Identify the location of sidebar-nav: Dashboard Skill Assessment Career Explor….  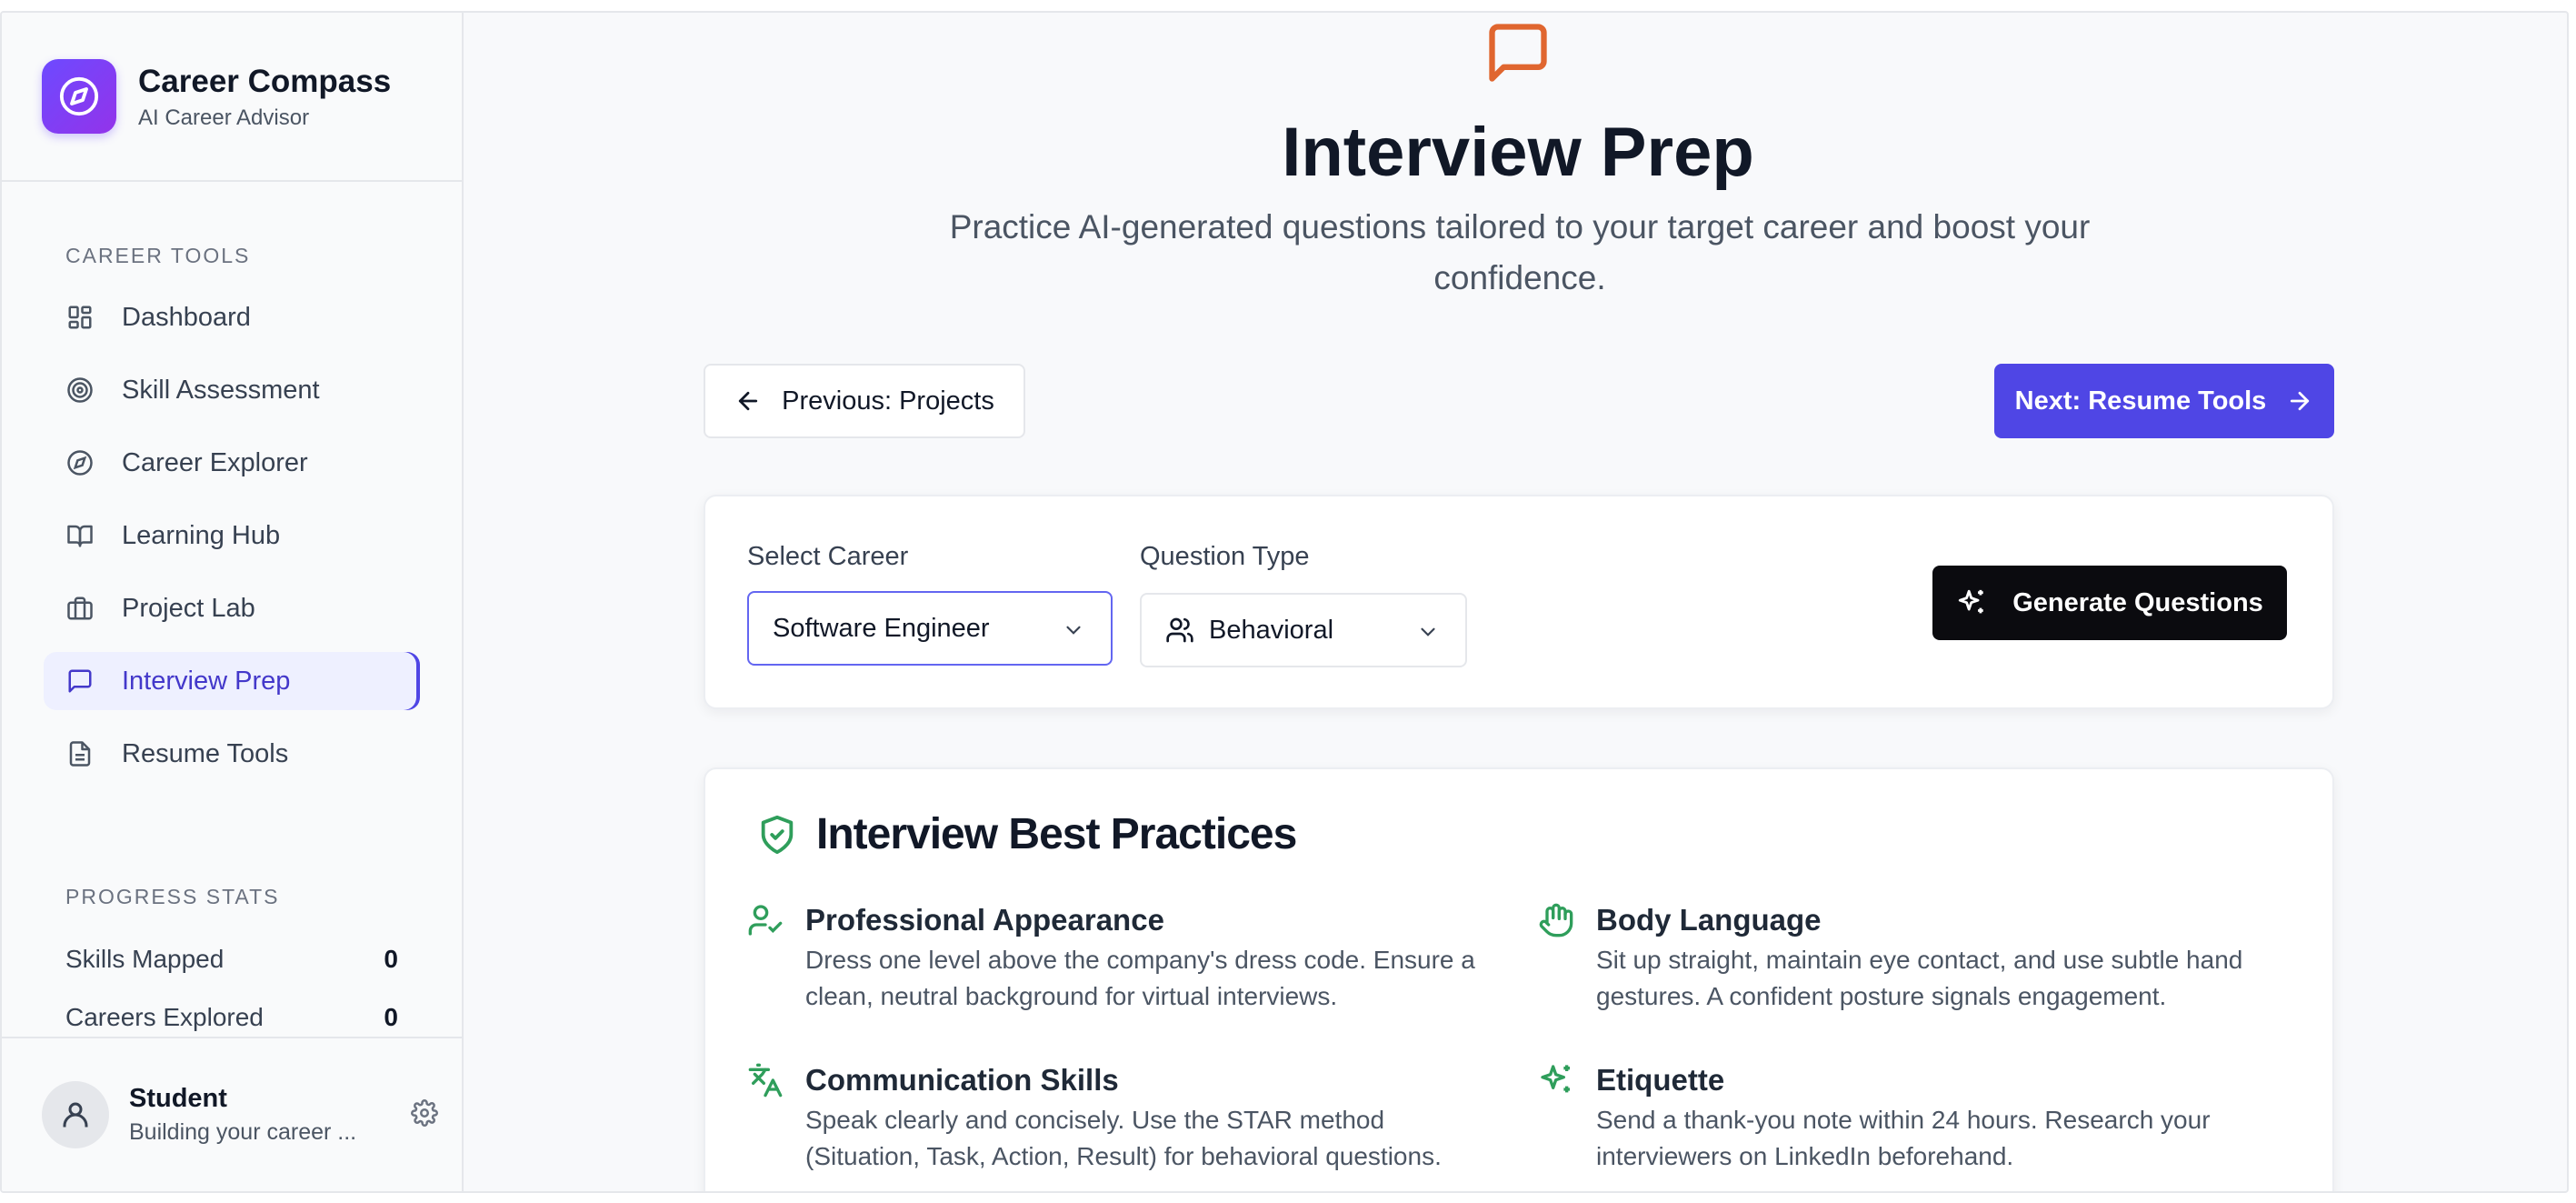
(232, 535).